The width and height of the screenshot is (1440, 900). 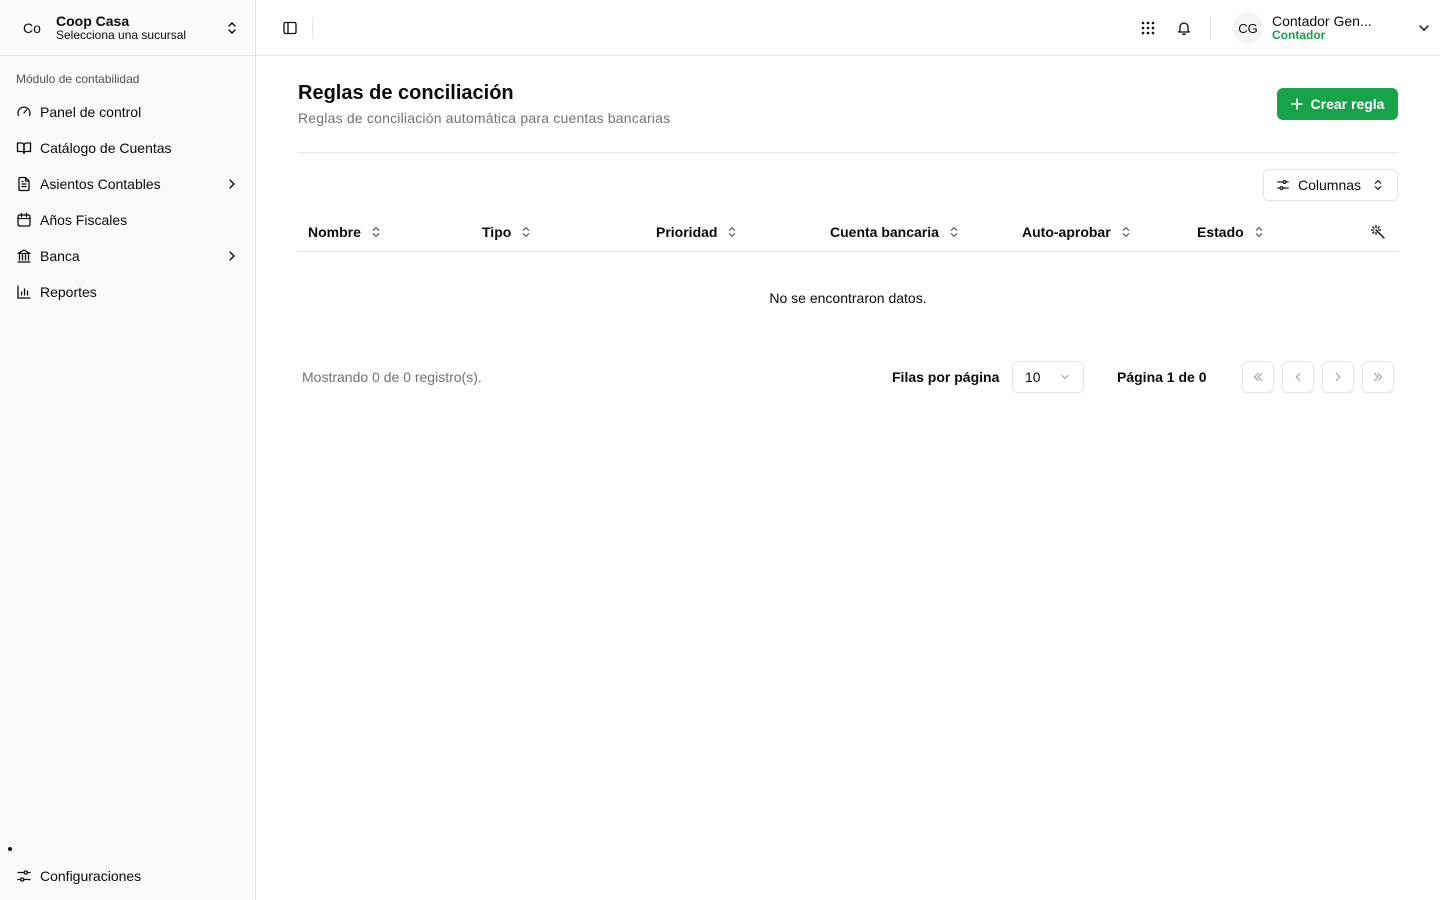 I want to click on previous-page-button, so click(x=1298, y=377).